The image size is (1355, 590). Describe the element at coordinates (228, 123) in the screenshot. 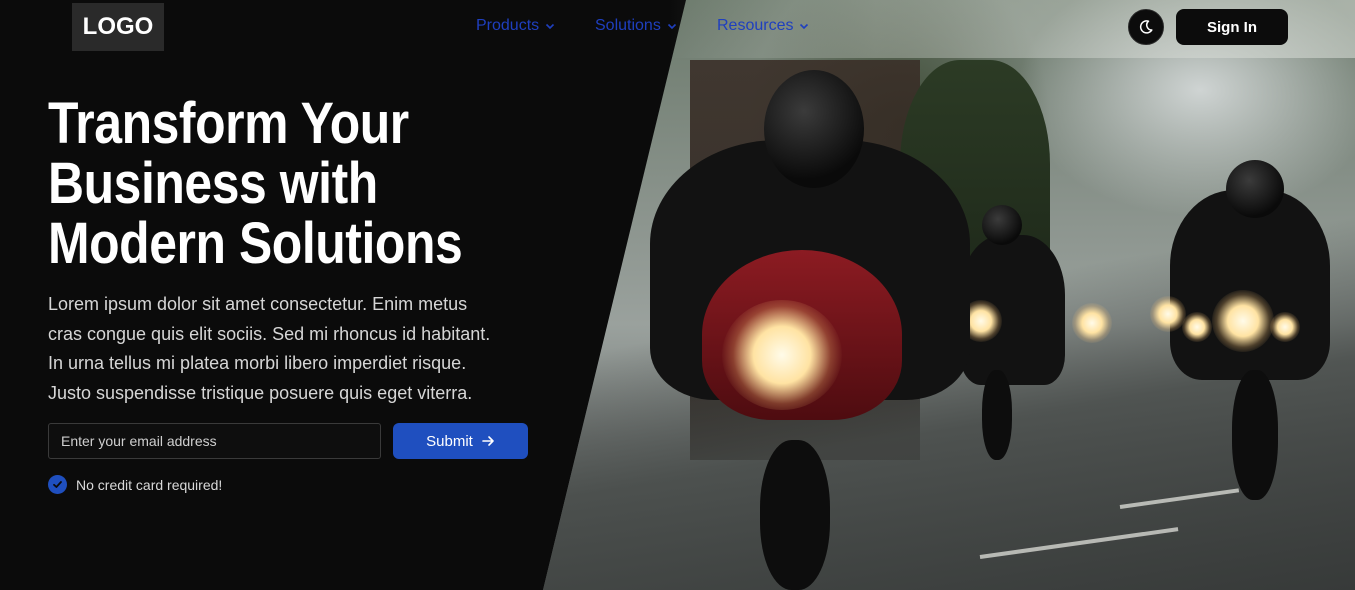

I see `headline-line: Transform Your` at that location.